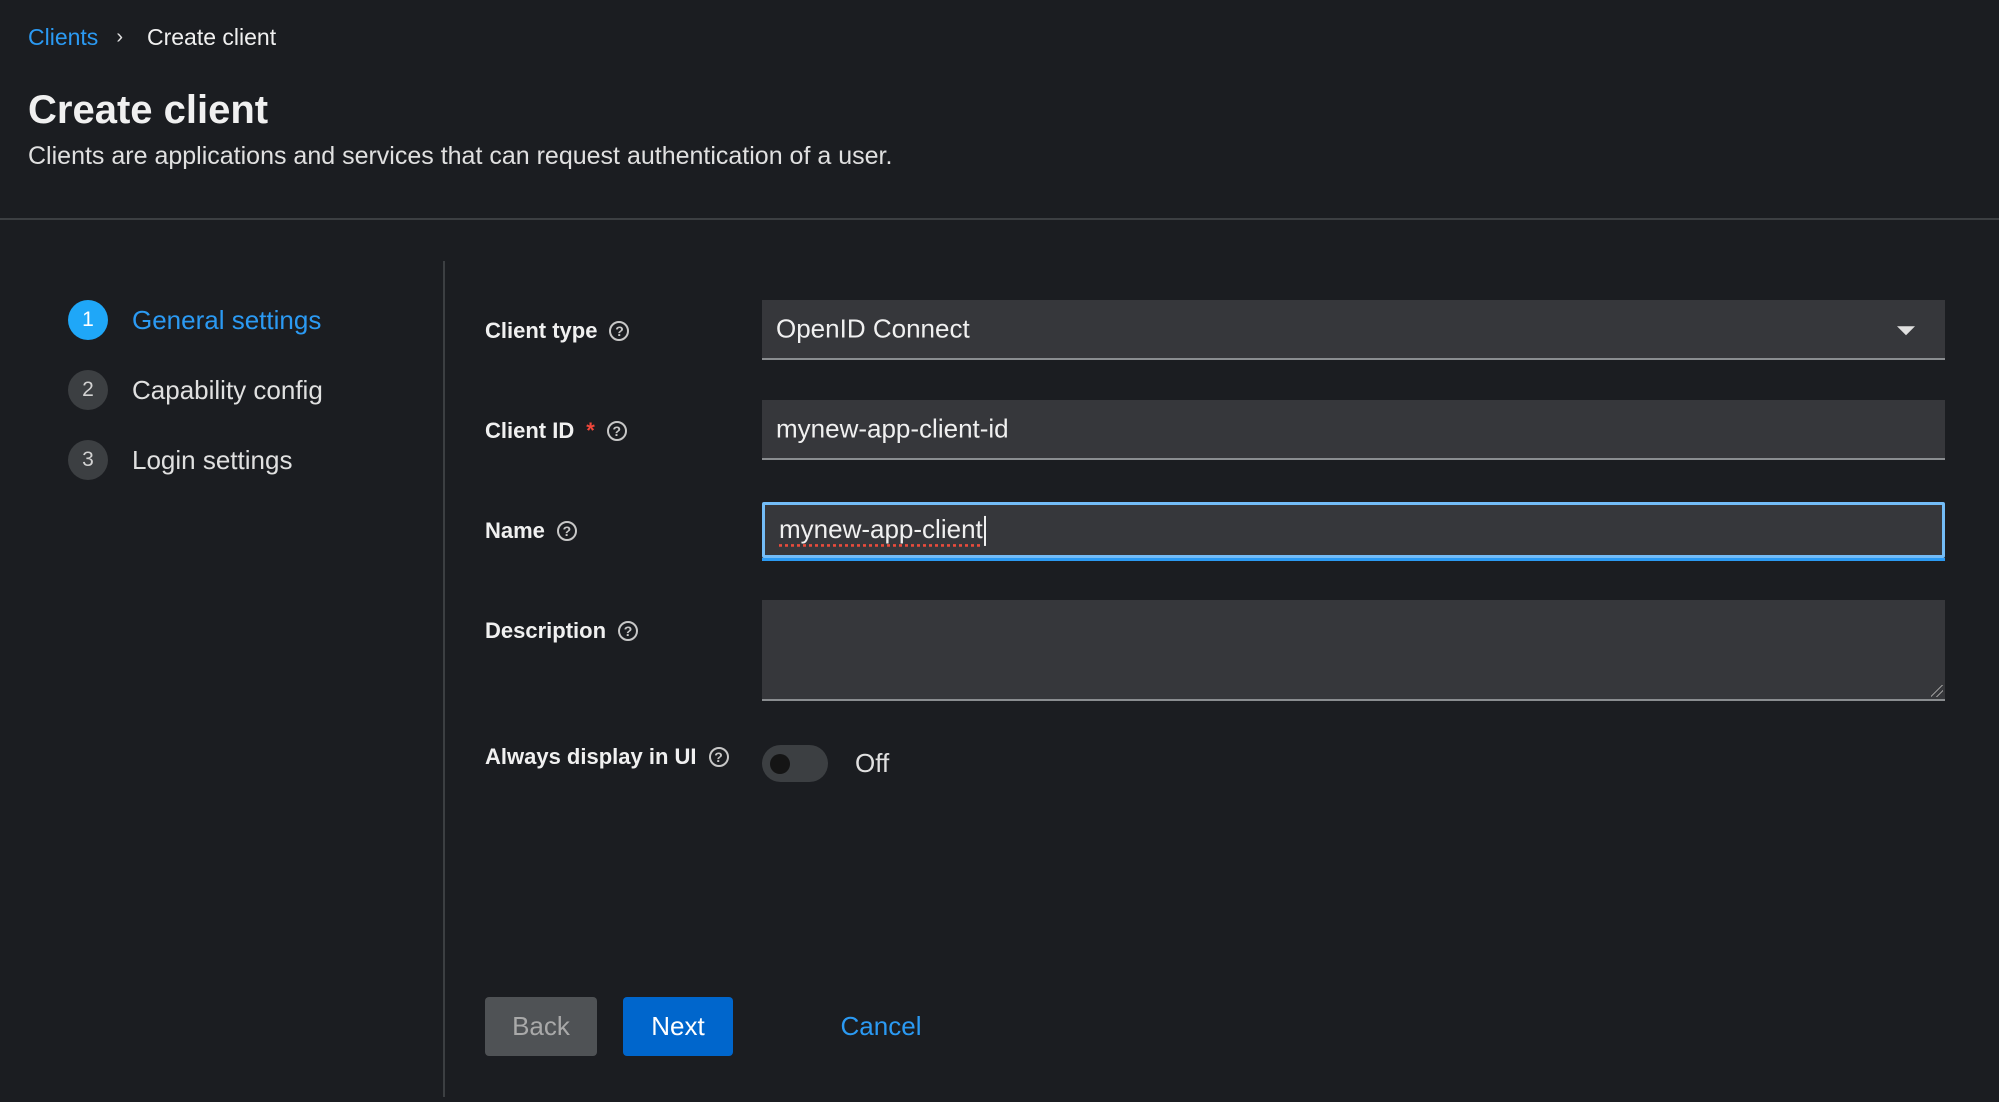 The image size is (1999, 1102). I want to click on step-number: 3, so click(88, 460).